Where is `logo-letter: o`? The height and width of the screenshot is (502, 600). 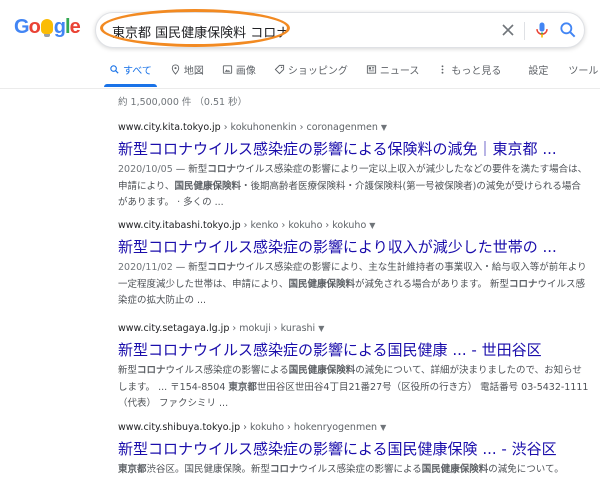
logo-letter: o is located at coordinates (34, 27).